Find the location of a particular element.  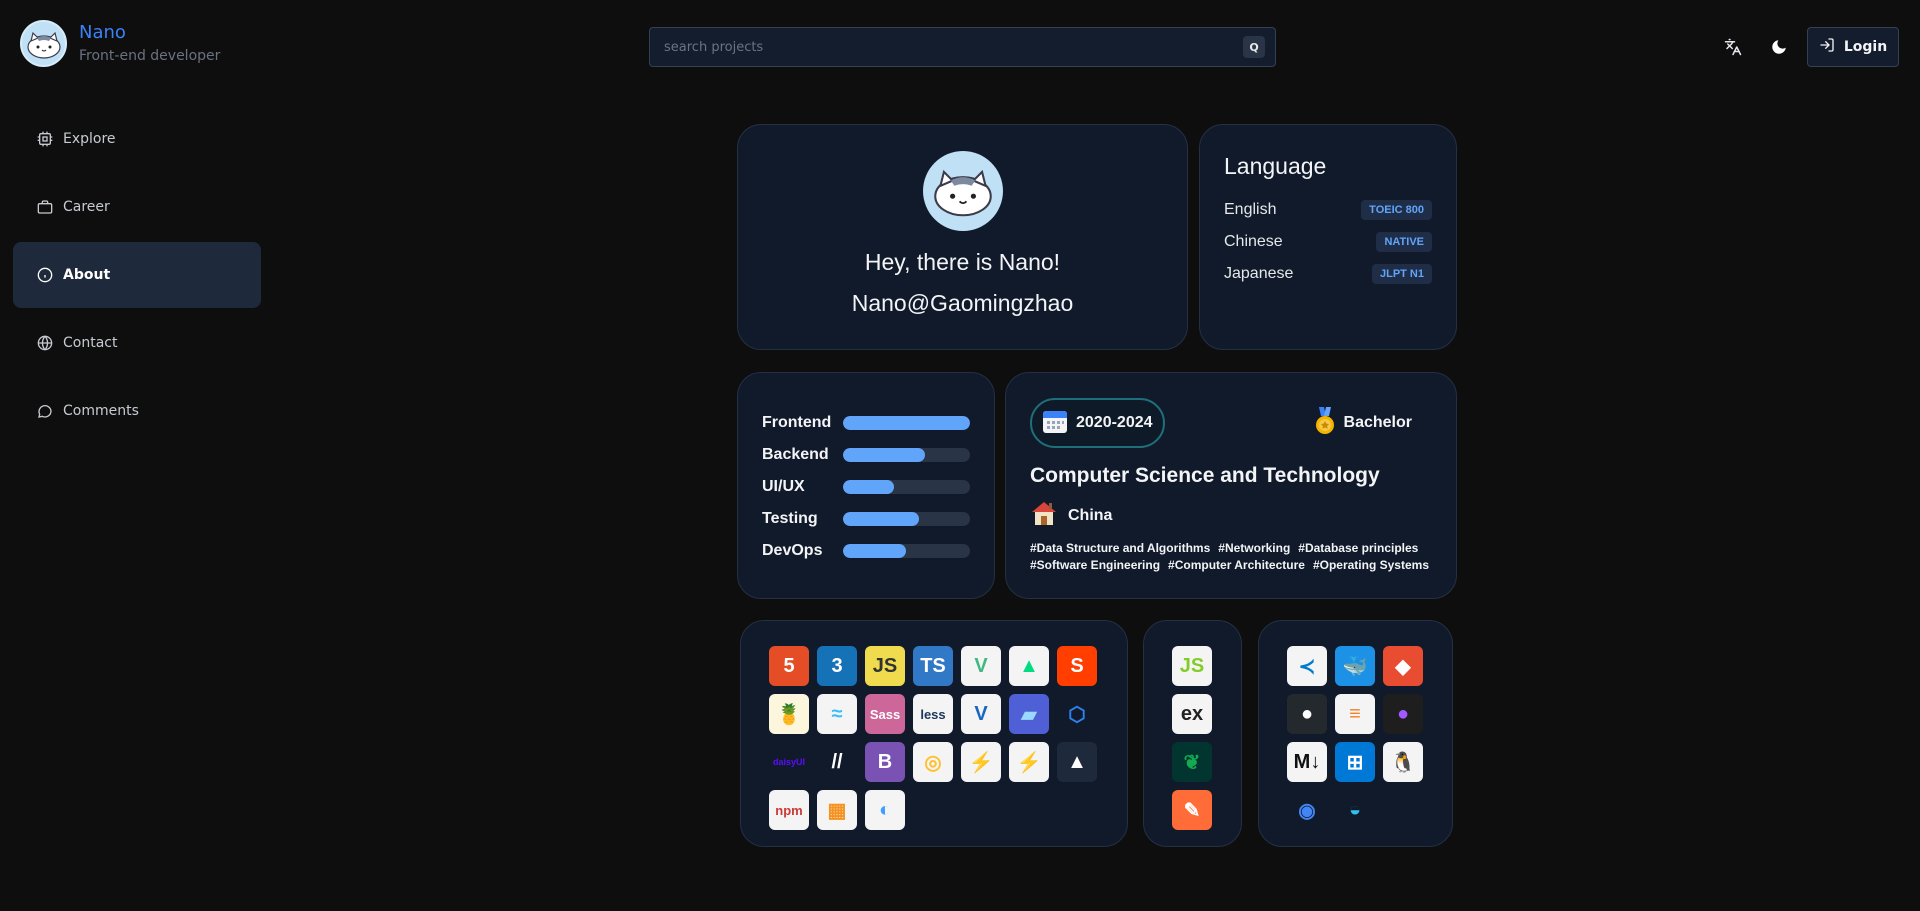

express-icon: ex is located at coordinates (1192, 714).